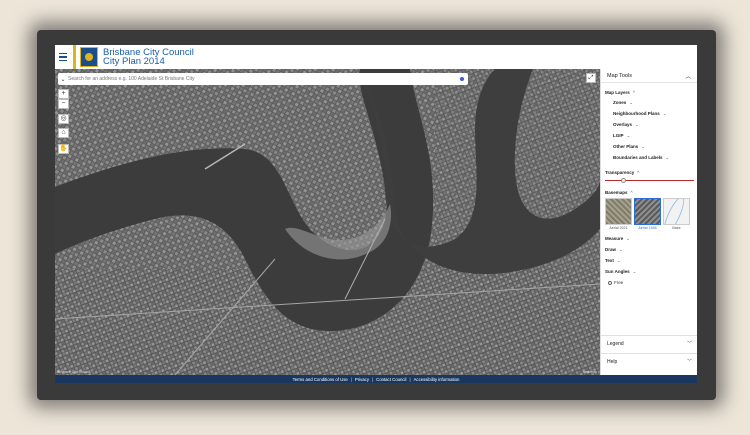 Image resolution: width=750 pixels, height=435 pixels. What do you see at coordinates (649, 76) in the screenshot?
I see `map-tools-header: Map Tools ︿` at bounding box center [649, 76].